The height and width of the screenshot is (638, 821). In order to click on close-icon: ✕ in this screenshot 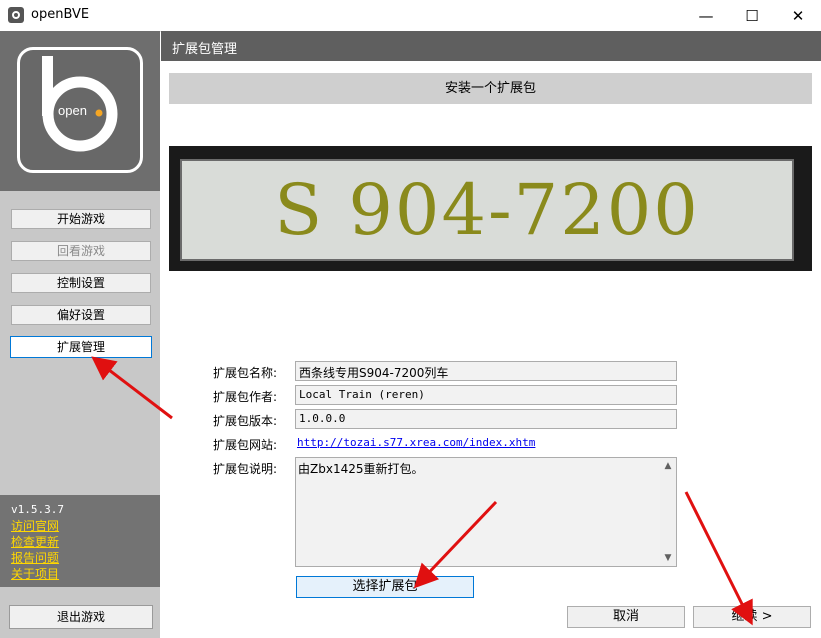, I will do `click(798, 15)`.